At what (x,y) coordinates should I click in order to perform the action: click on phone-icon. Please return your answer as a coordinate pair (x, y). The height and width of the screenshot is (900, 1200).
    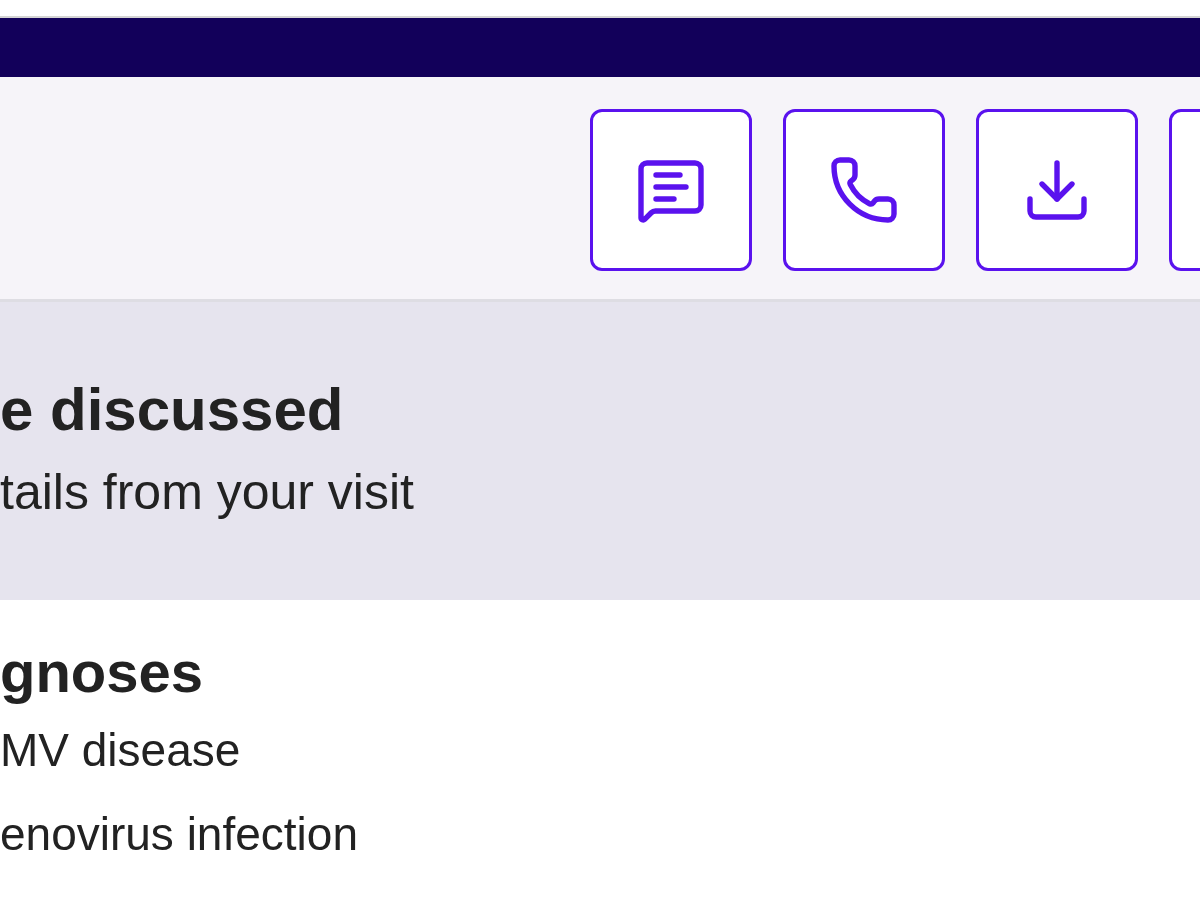
    Looking at the image, I should click on (864, 190).